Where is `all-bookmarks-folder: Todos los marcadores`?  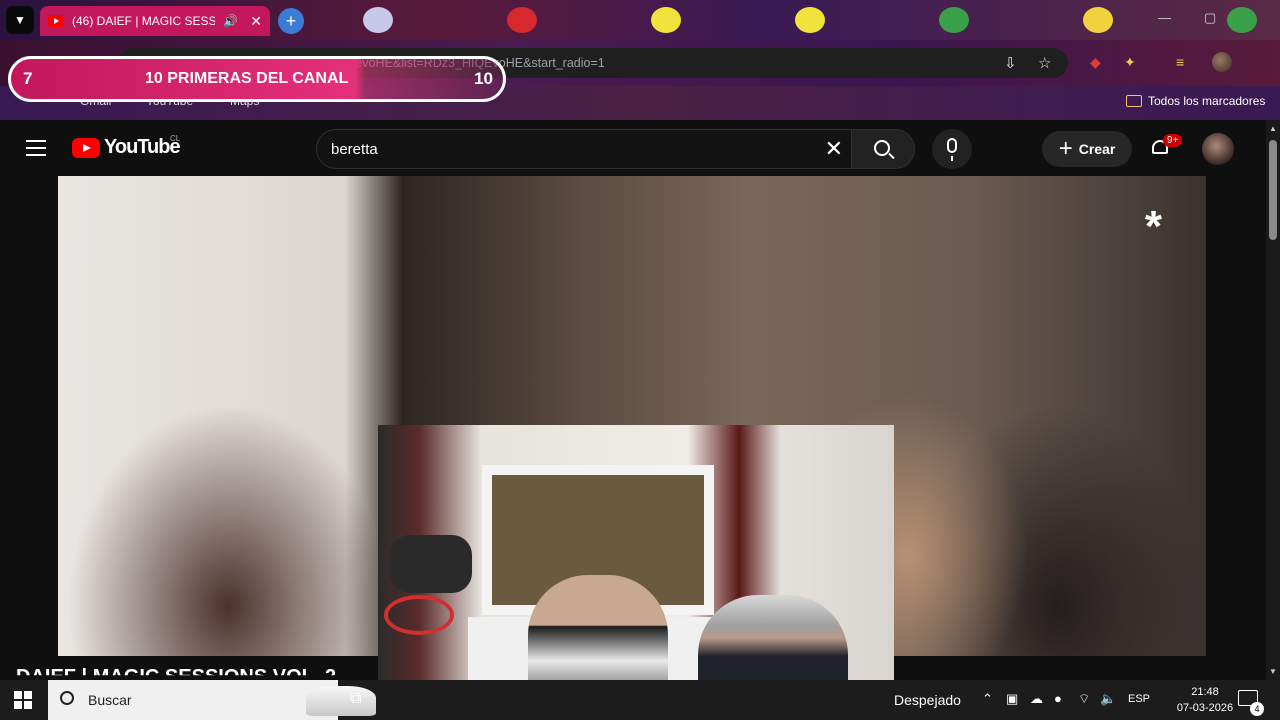 all-bookmarks-folder: Todos los marcadores is located at coordinates (1195, 101).